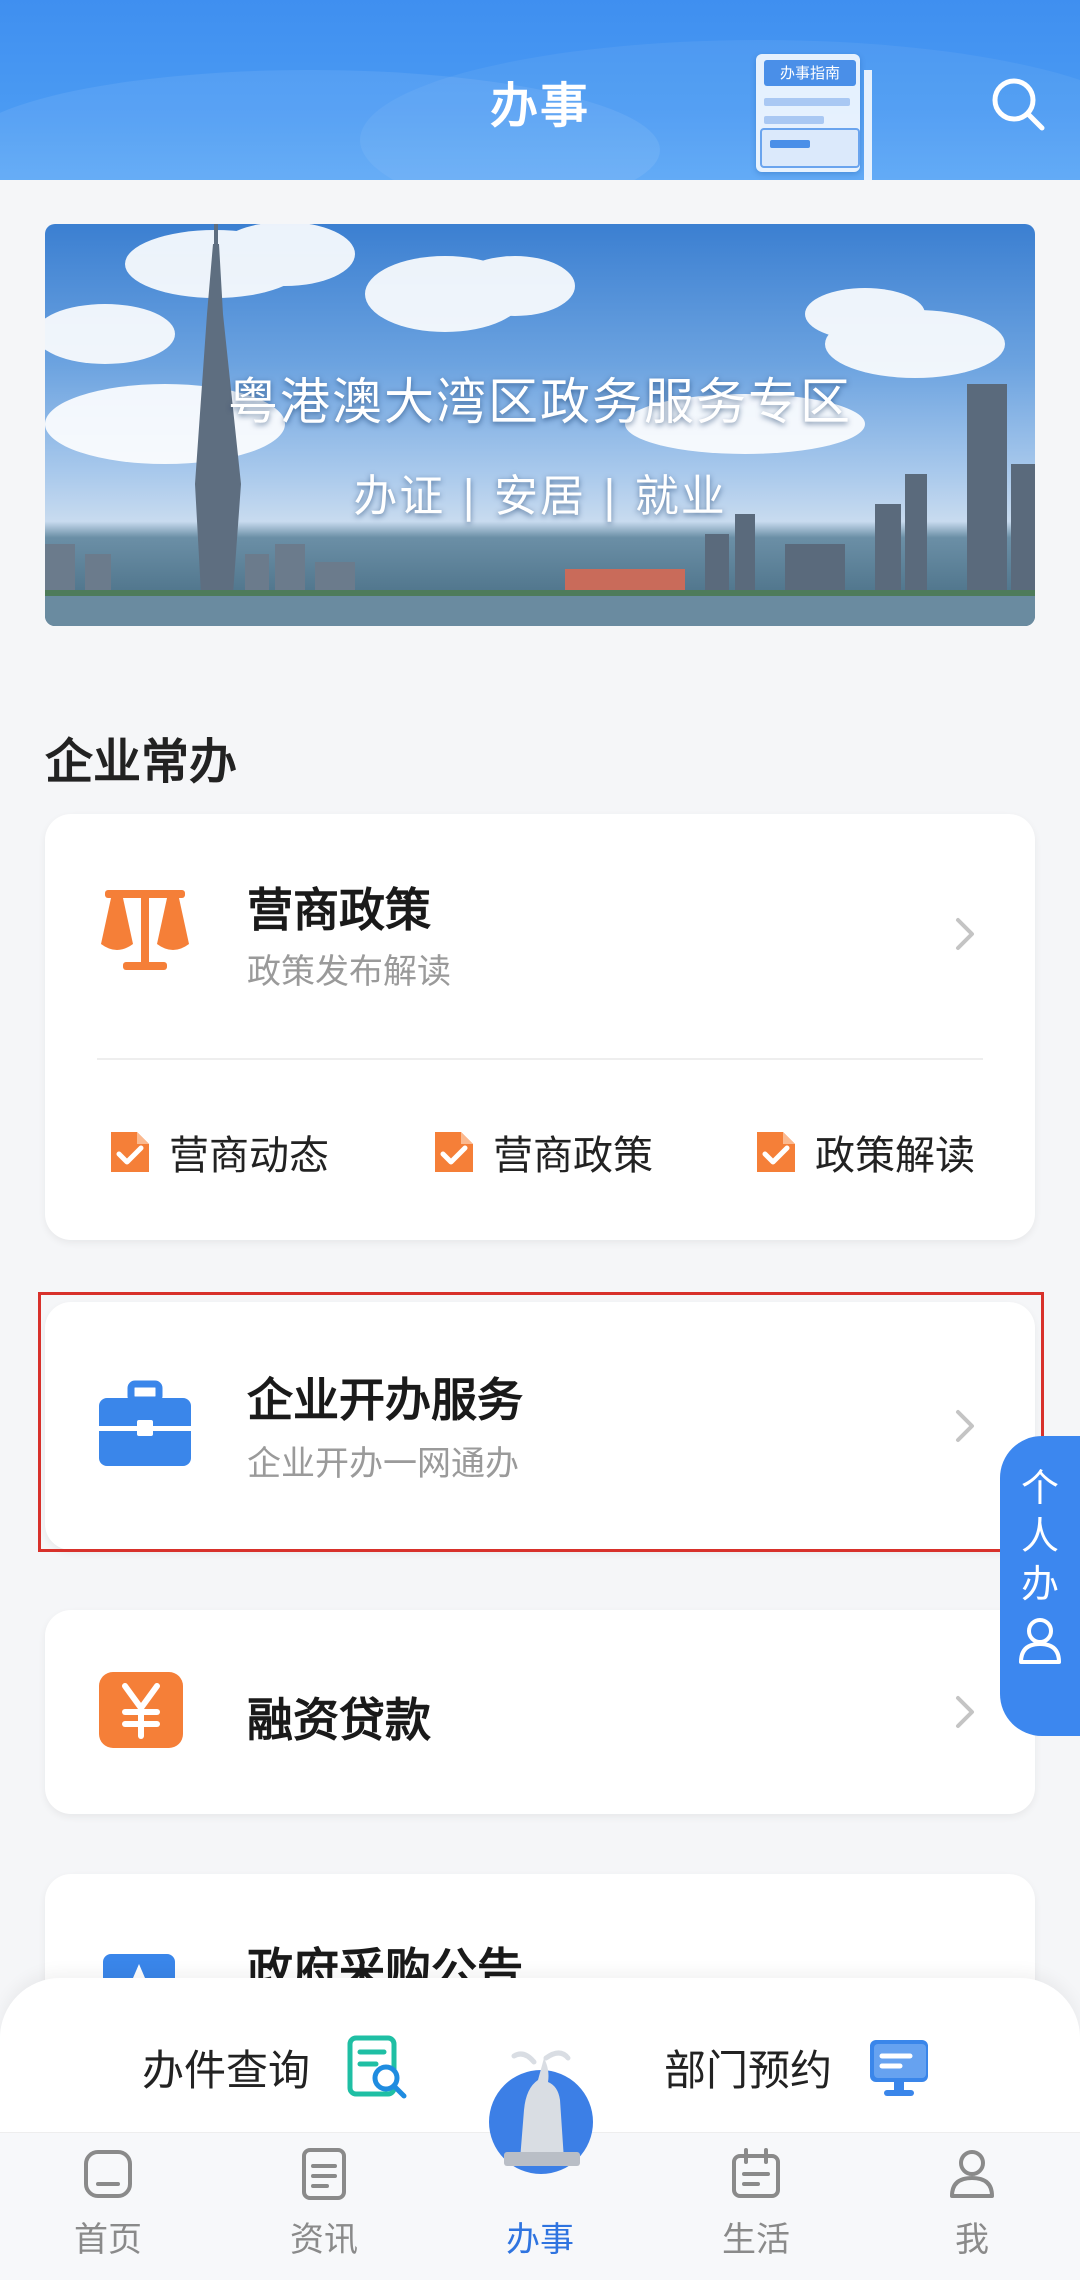 The height and width of the screenshot is (2280, 1080). What do you see at coordinates (1039, 1536) in the screenshot?
I see `float-tab-char: 人` at bounding box center [1039, 1536].